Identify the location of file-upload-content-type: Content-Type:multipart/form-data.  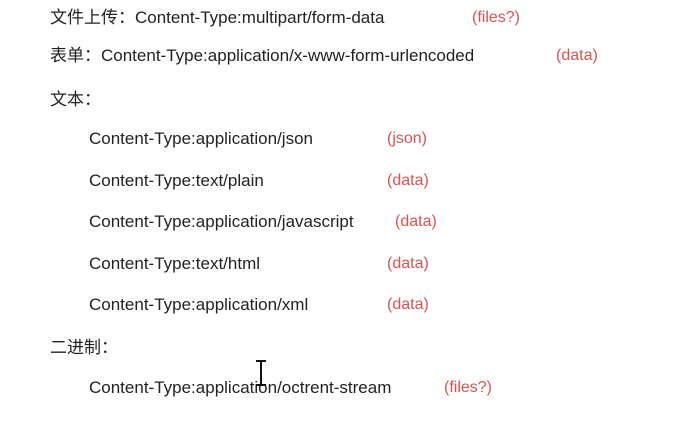
(260, 17).